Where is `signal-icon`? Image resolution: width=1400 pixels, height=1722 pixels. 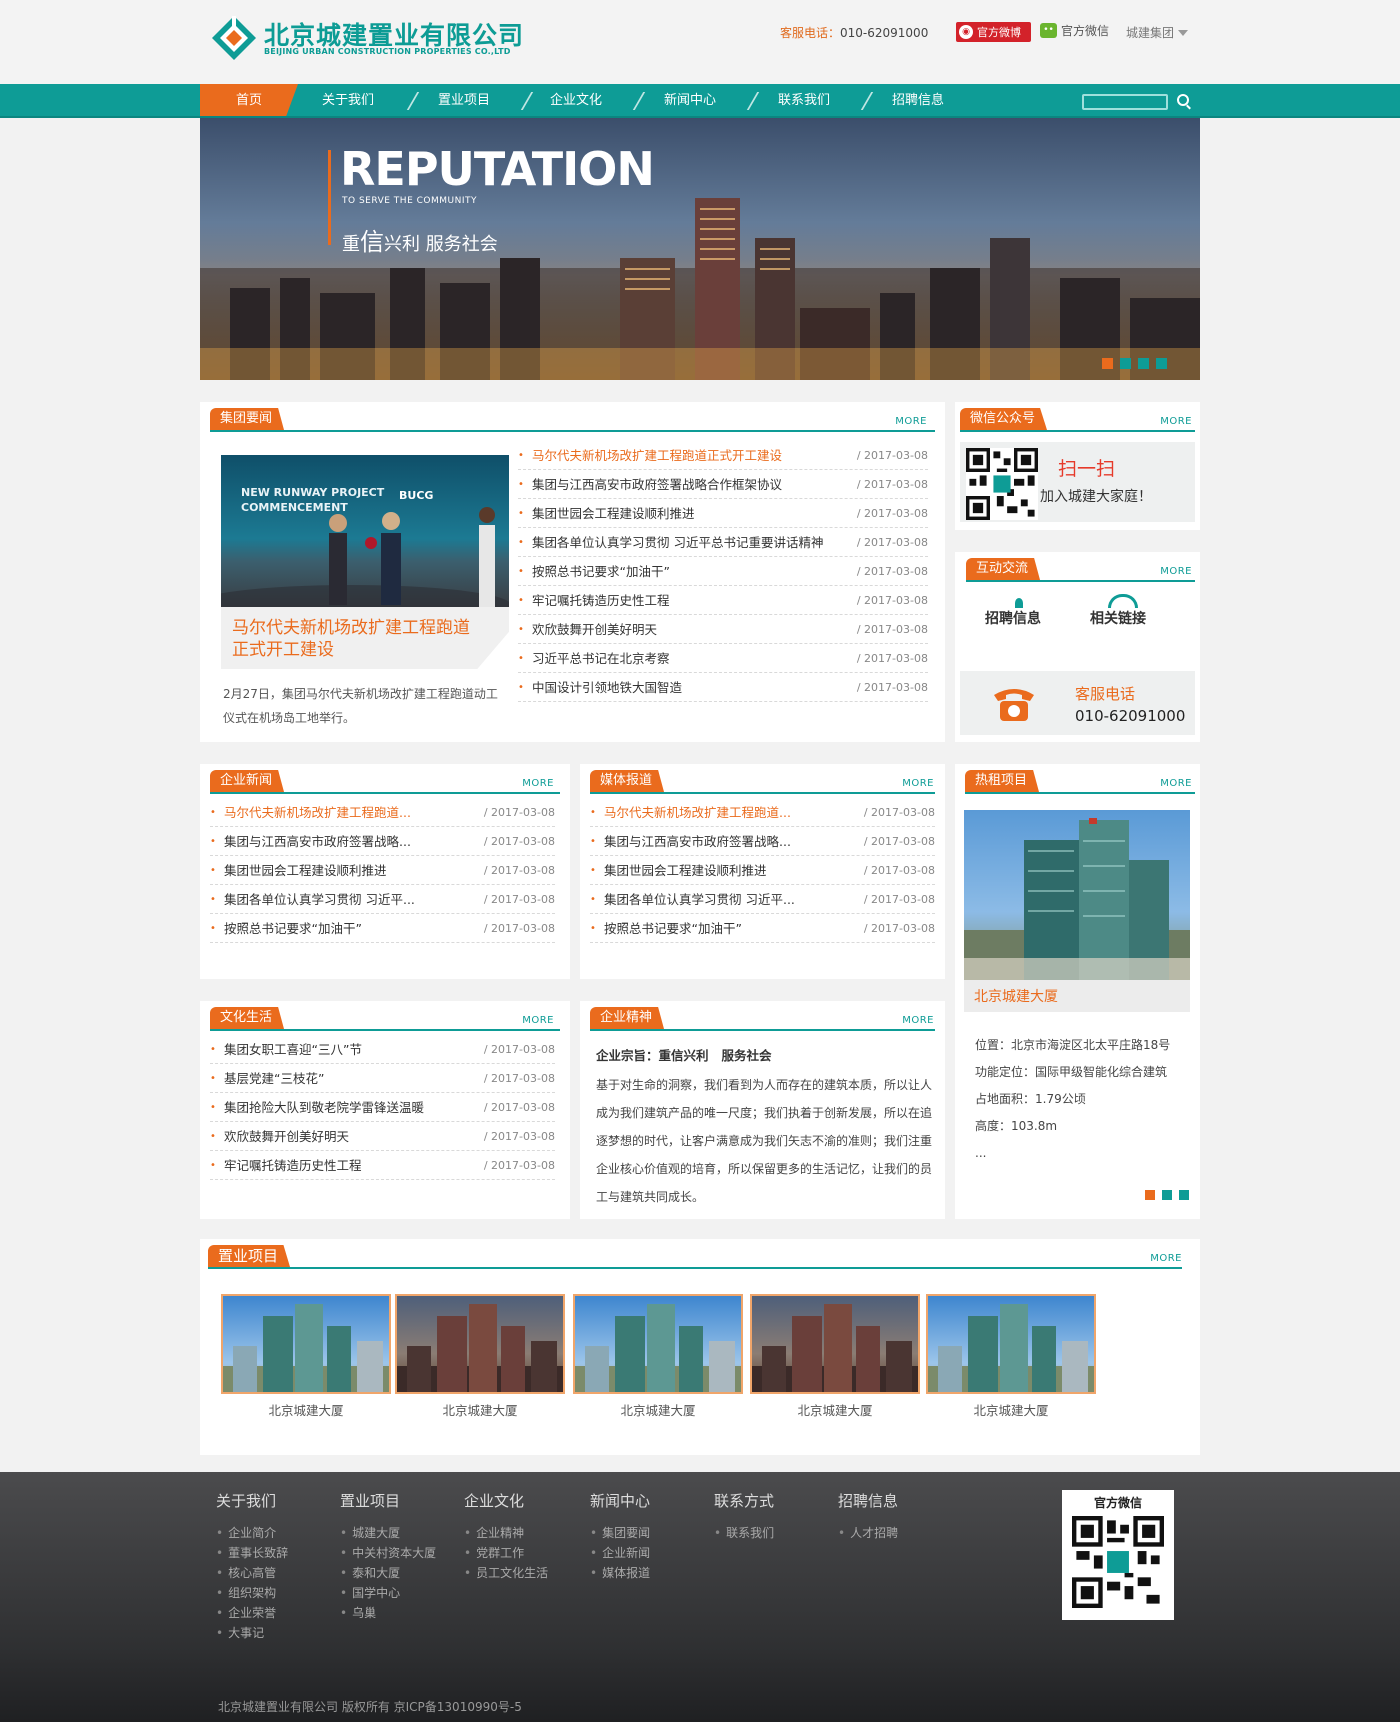
signal-icon is located at coordinates (1123, 601).